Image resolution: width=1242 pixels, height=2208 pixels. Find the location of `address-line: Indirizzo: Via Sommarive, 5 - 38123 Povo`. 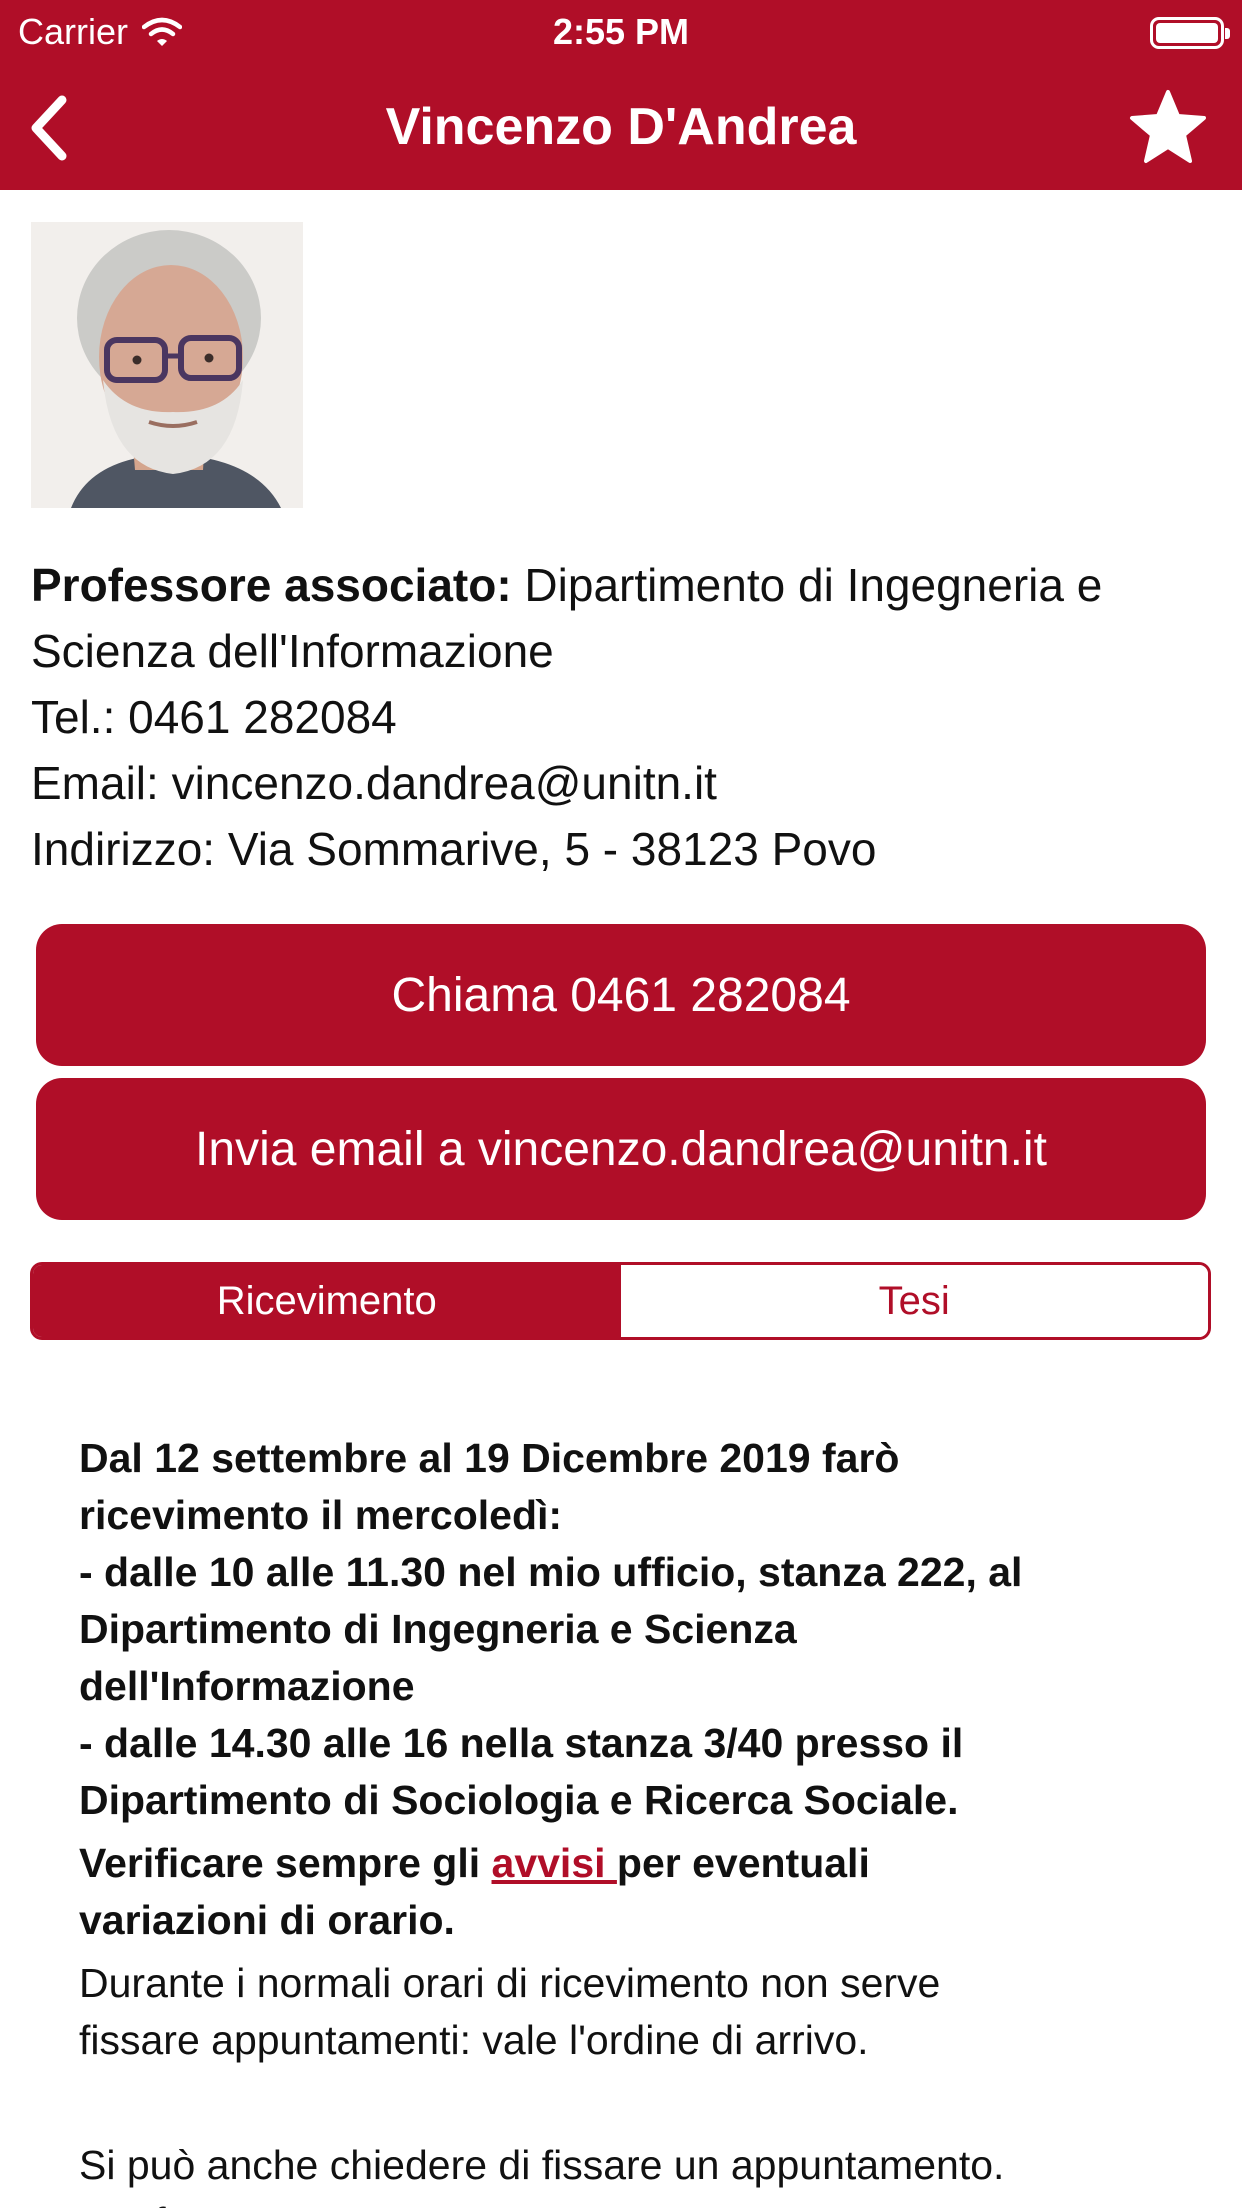

address-line: Indirizzo: Via Sommarive, 5 - 38123 Povo is located at coordinates (454, 849).